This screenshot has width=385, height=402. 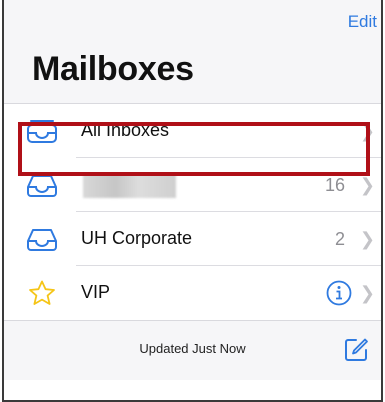 I want to click on mailbox-row-uh-corporate: UH Corporate 2 ❯, so click(x=192, y=239).